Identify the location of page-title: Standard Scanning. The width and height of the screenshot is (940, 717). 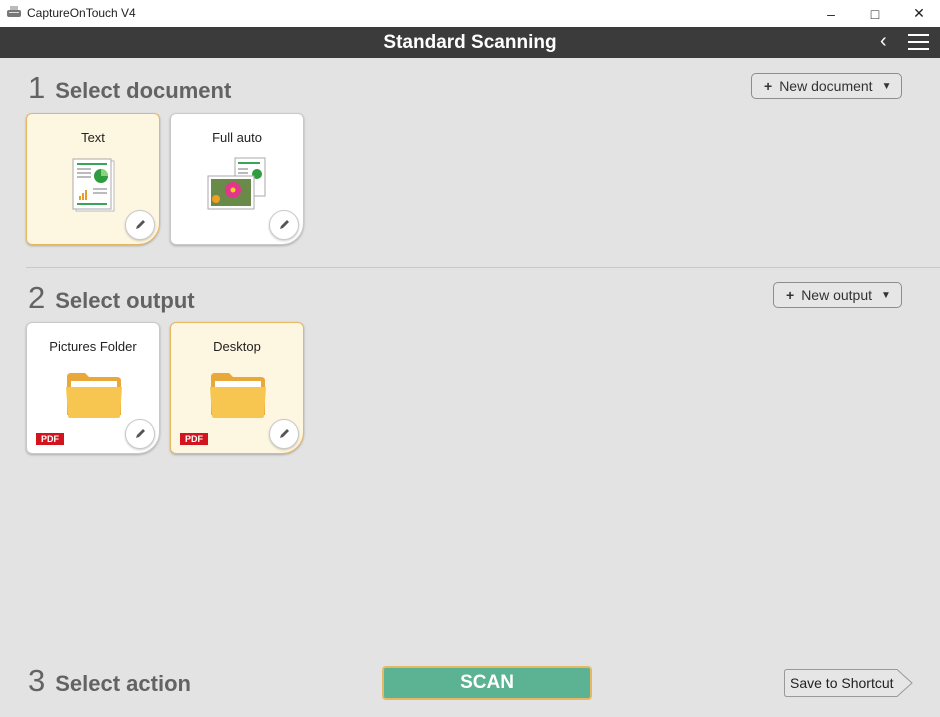
(470, 42).